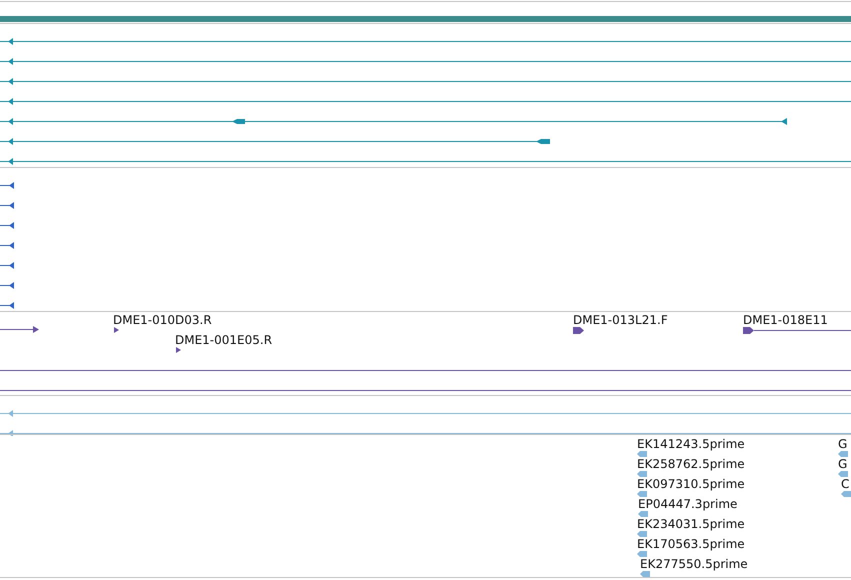 The width and height of the screenshot is (851, 580). I want to click on feature-label: C, so click(845, 484).